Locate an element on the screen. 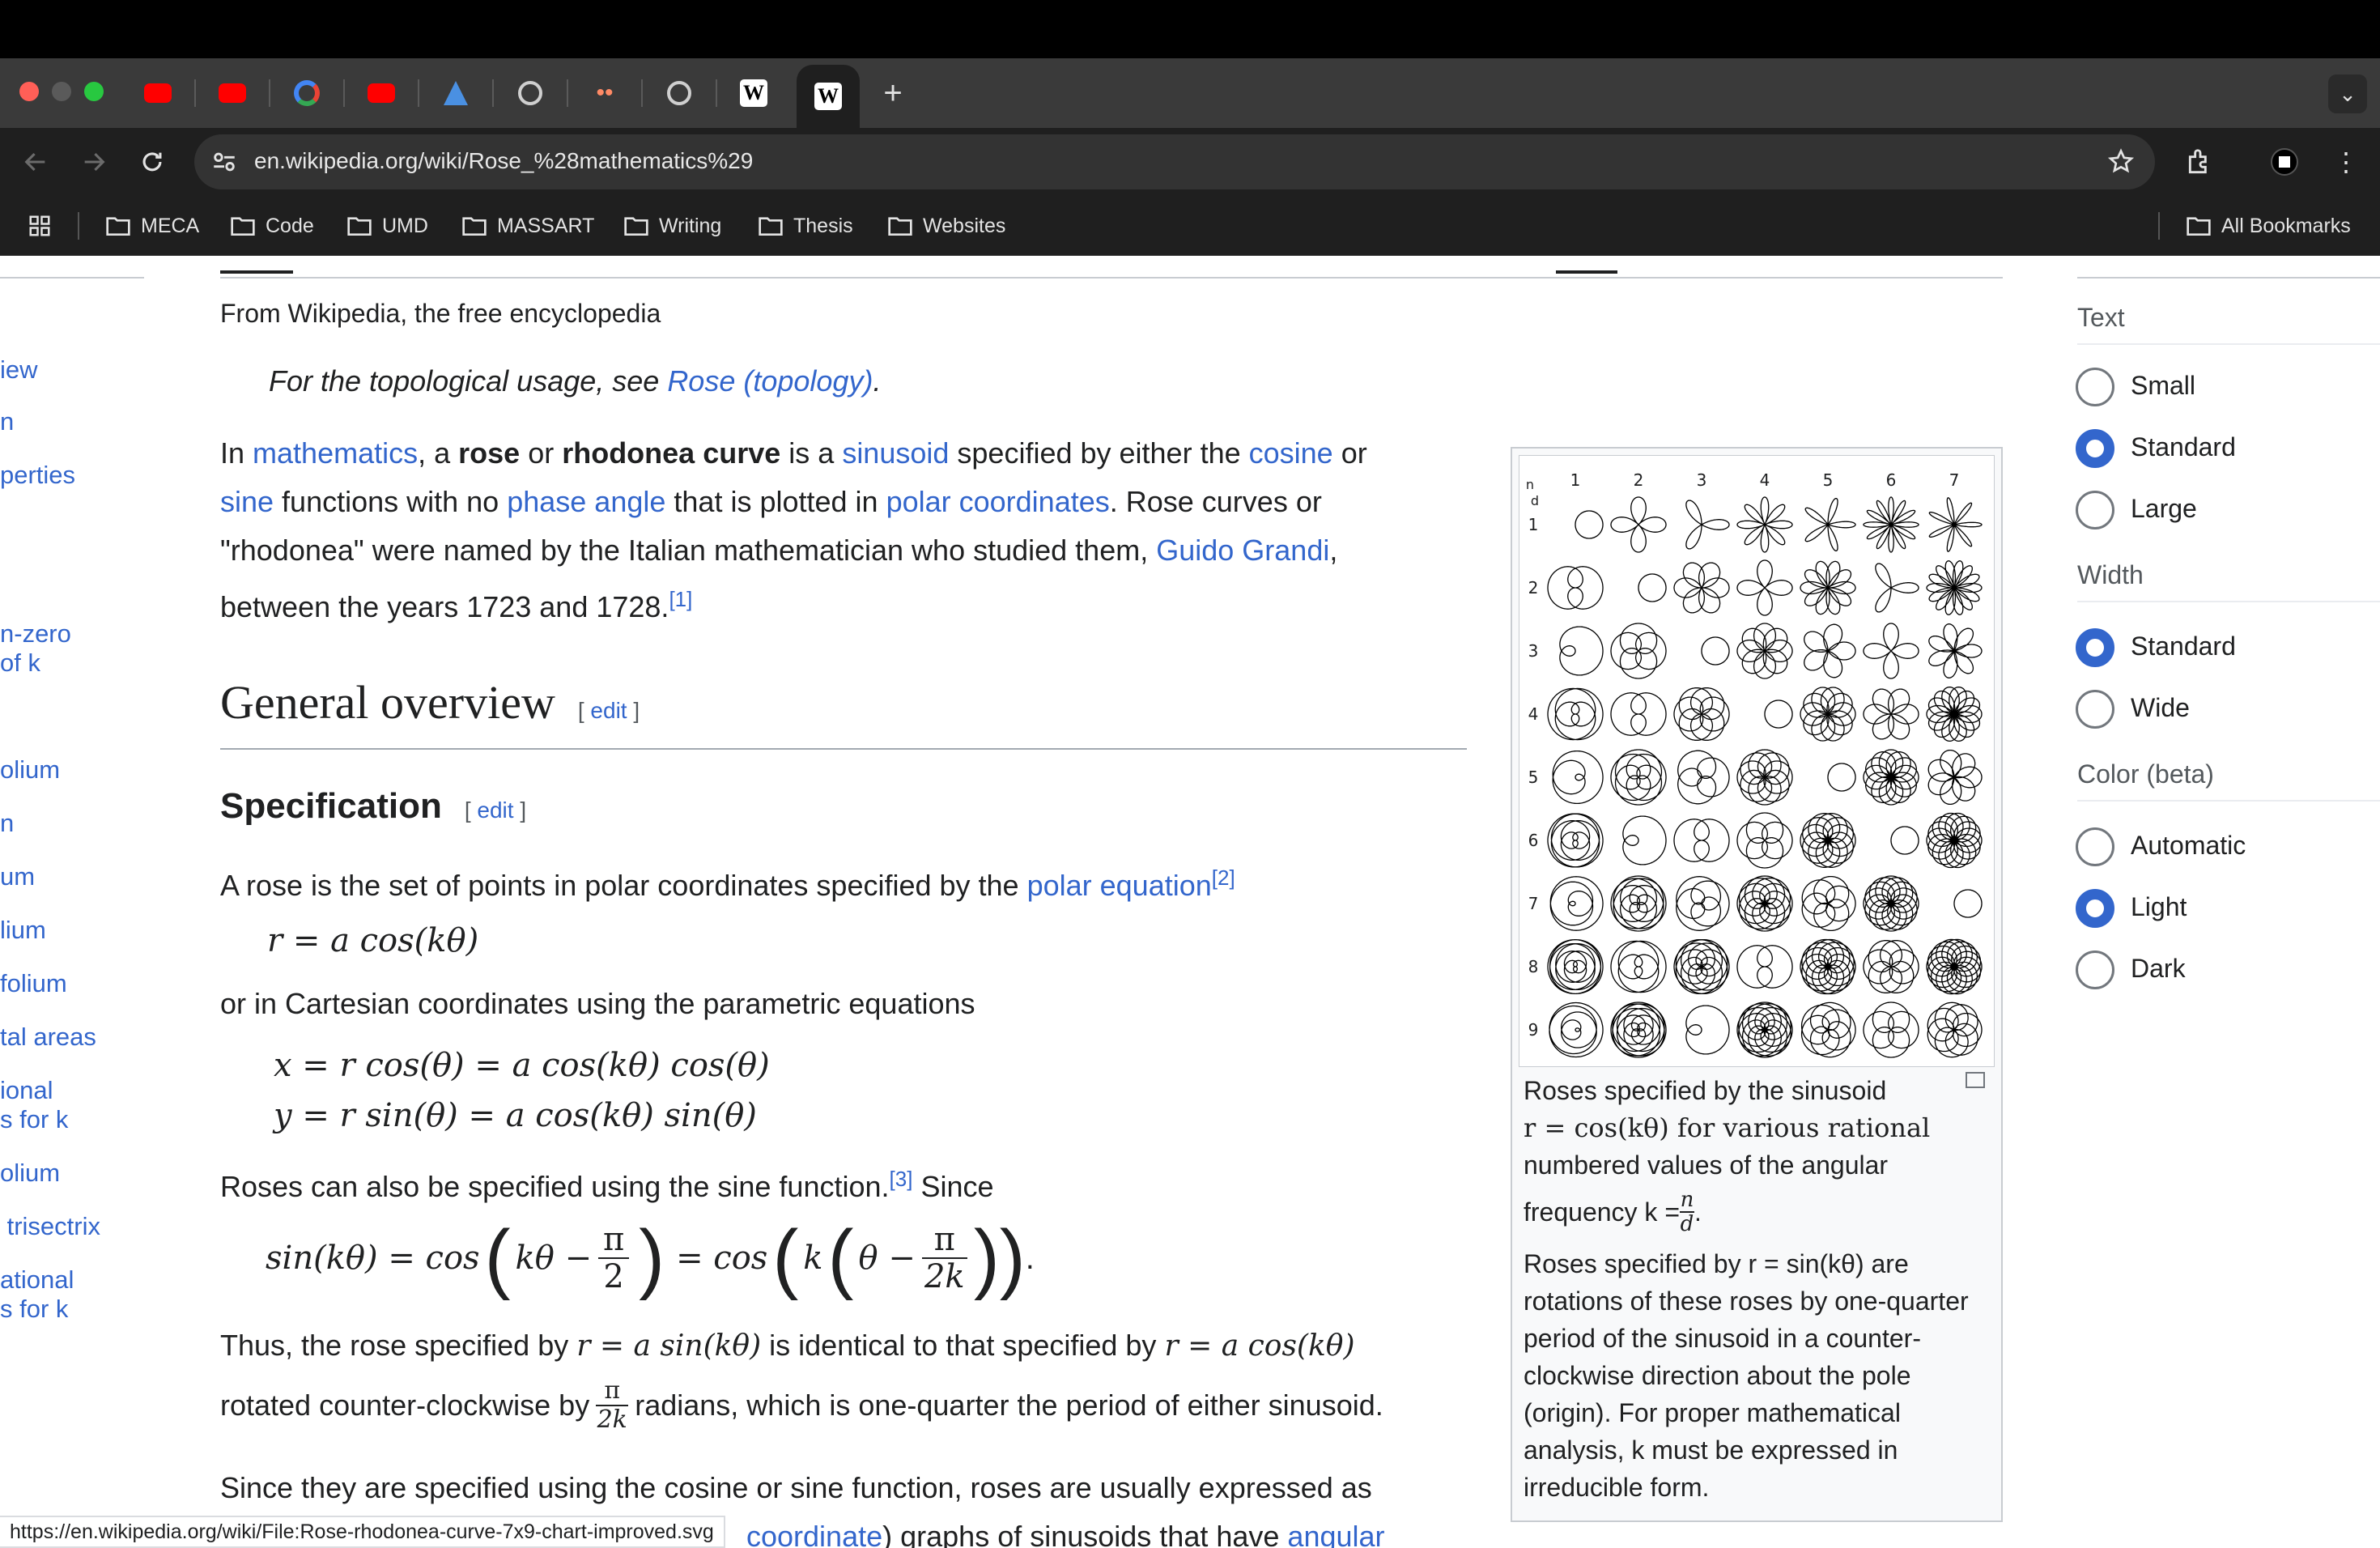 This screenshot has width=2380, height=1548. toc-item: um is located at coordinates (17, 877).